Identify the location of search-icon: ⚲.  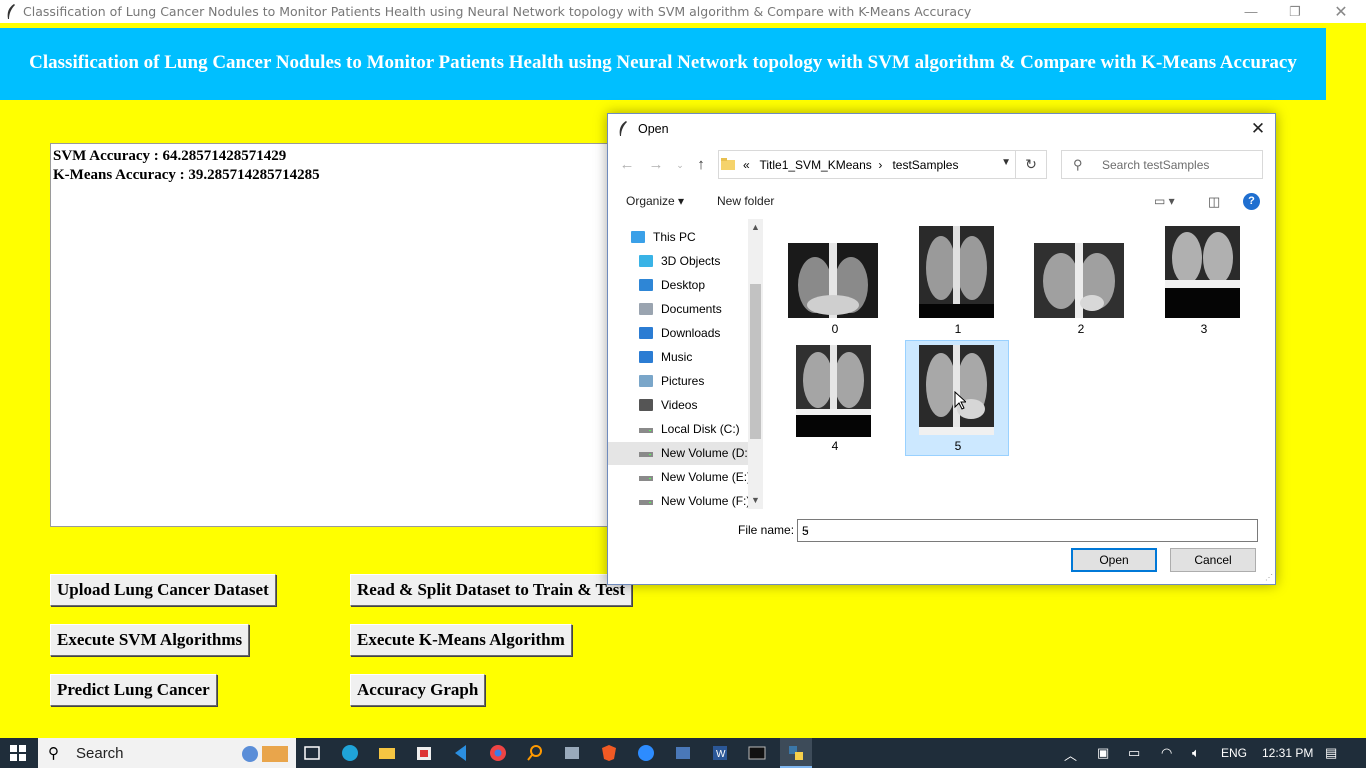
(1078, 164).